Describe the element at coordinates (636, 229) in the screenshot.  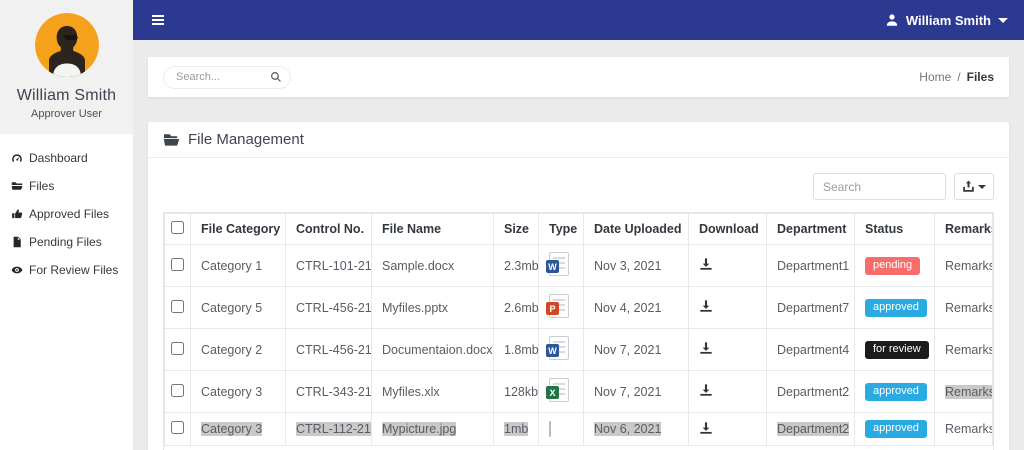
I see `column-header: Date Uploaded` at that location.